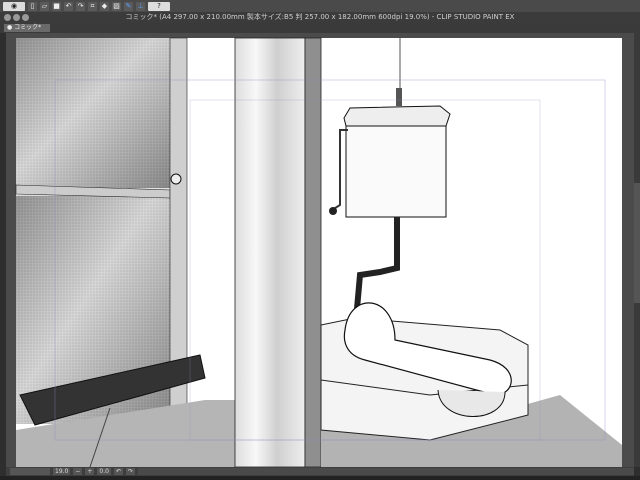 The width and height of the screenshot is (640, 480). Describe the element at coordinates (320, 28) in the screenshot. I see `tab-bar: ● コミック*` at that location.